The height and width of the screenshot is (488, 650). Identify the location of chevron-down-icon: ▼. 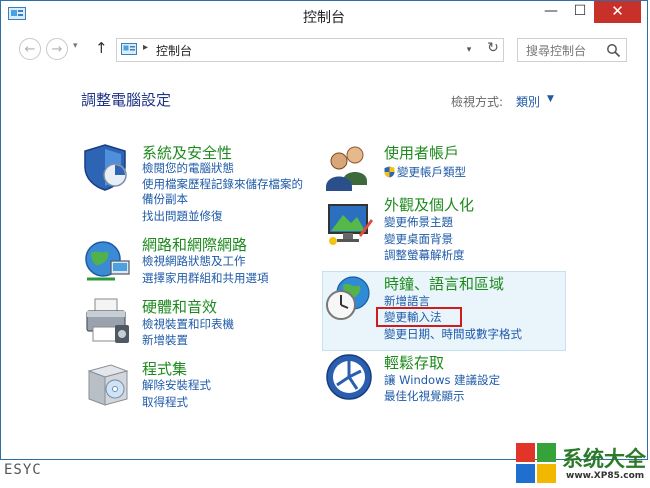
(550, 99).